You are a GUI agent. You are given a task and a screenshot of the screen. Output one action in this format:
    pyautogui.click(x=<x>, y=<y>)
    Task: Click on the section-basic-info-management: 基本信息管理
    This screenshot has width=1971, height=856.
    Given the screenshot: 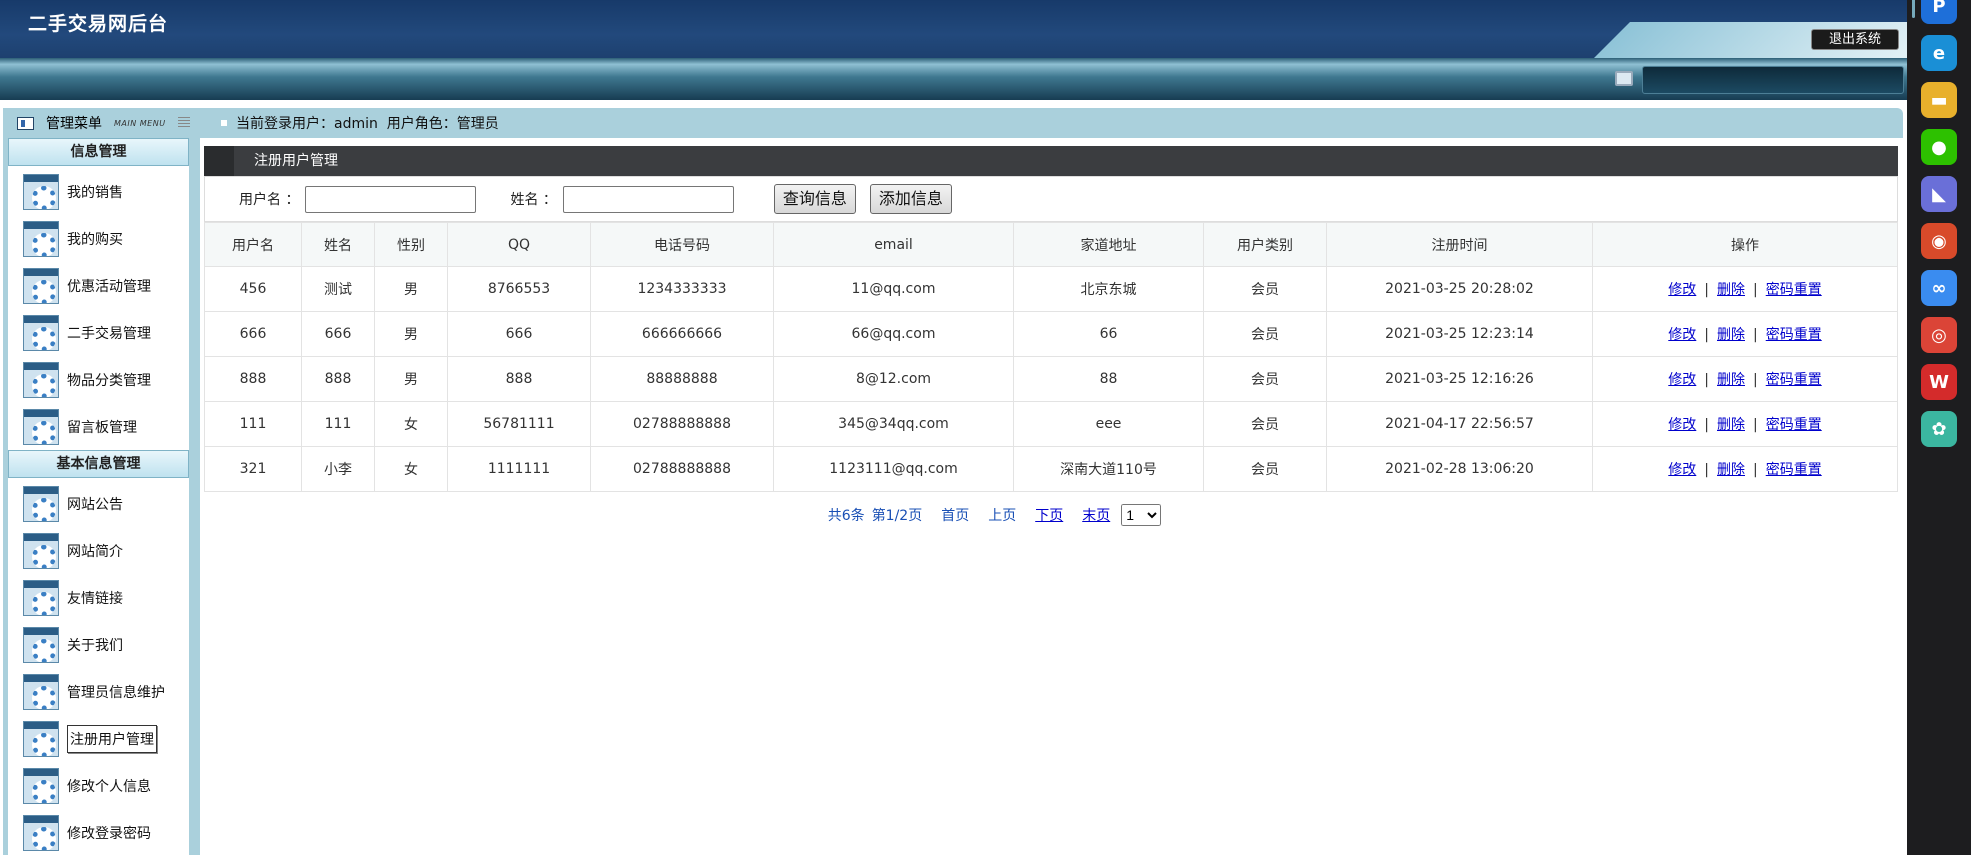 What is the action you would take?
    pyautogui.click(x=98, y=464)
    